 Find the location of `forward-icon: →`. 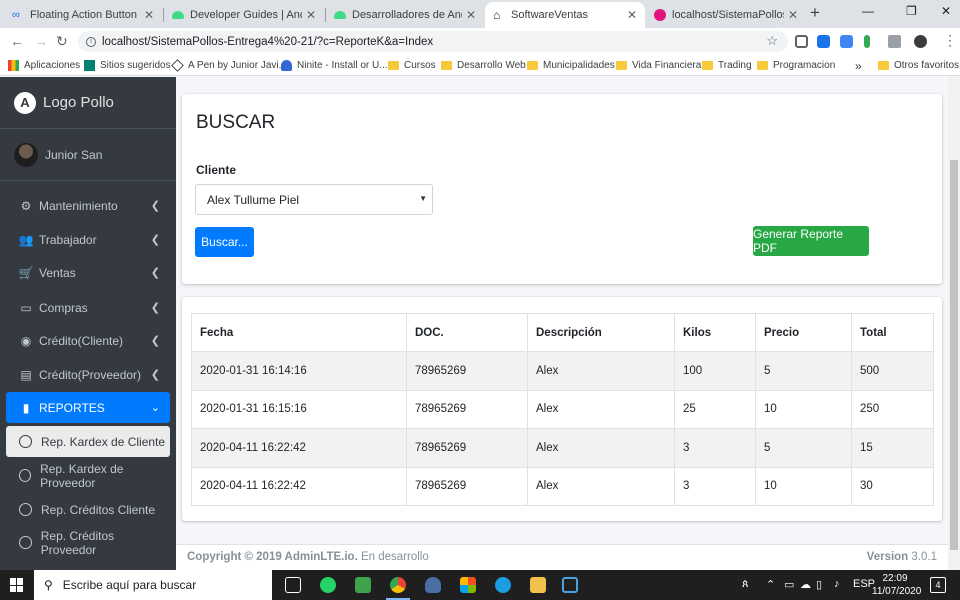

forward-icon: → is located at coordinates (41, 41).